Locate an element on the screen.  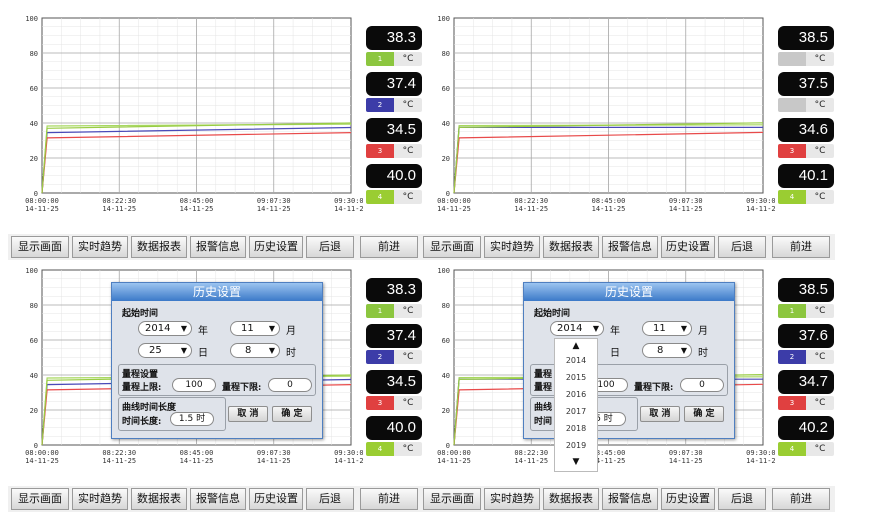
time-length-label: 时间 is located at coordinates (543, 422).